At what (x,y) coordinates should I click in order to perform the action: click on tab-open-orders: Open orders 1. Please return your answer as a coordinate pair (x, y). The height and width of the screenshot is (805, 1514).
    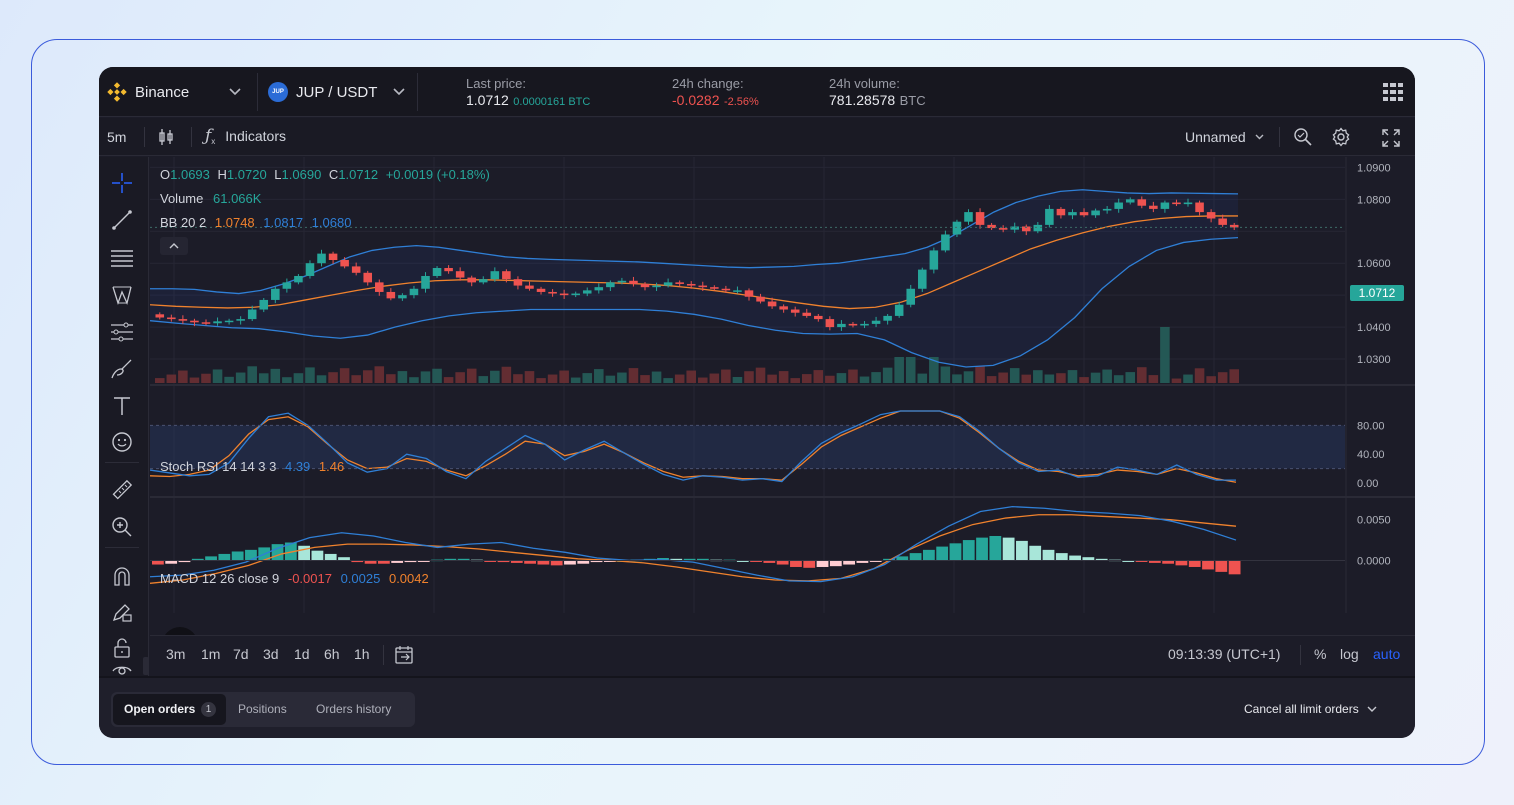
    Looking at the image, I should click on (169, 709).